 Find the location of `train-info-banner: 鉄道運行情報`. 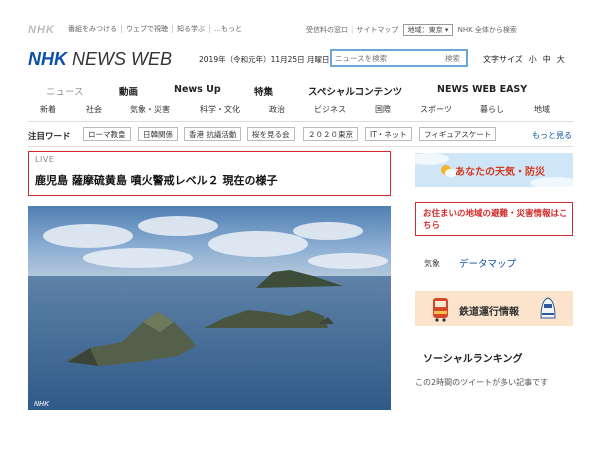

train-info-banner: 鉄道運行情報 is located at coordinates (494, 308).